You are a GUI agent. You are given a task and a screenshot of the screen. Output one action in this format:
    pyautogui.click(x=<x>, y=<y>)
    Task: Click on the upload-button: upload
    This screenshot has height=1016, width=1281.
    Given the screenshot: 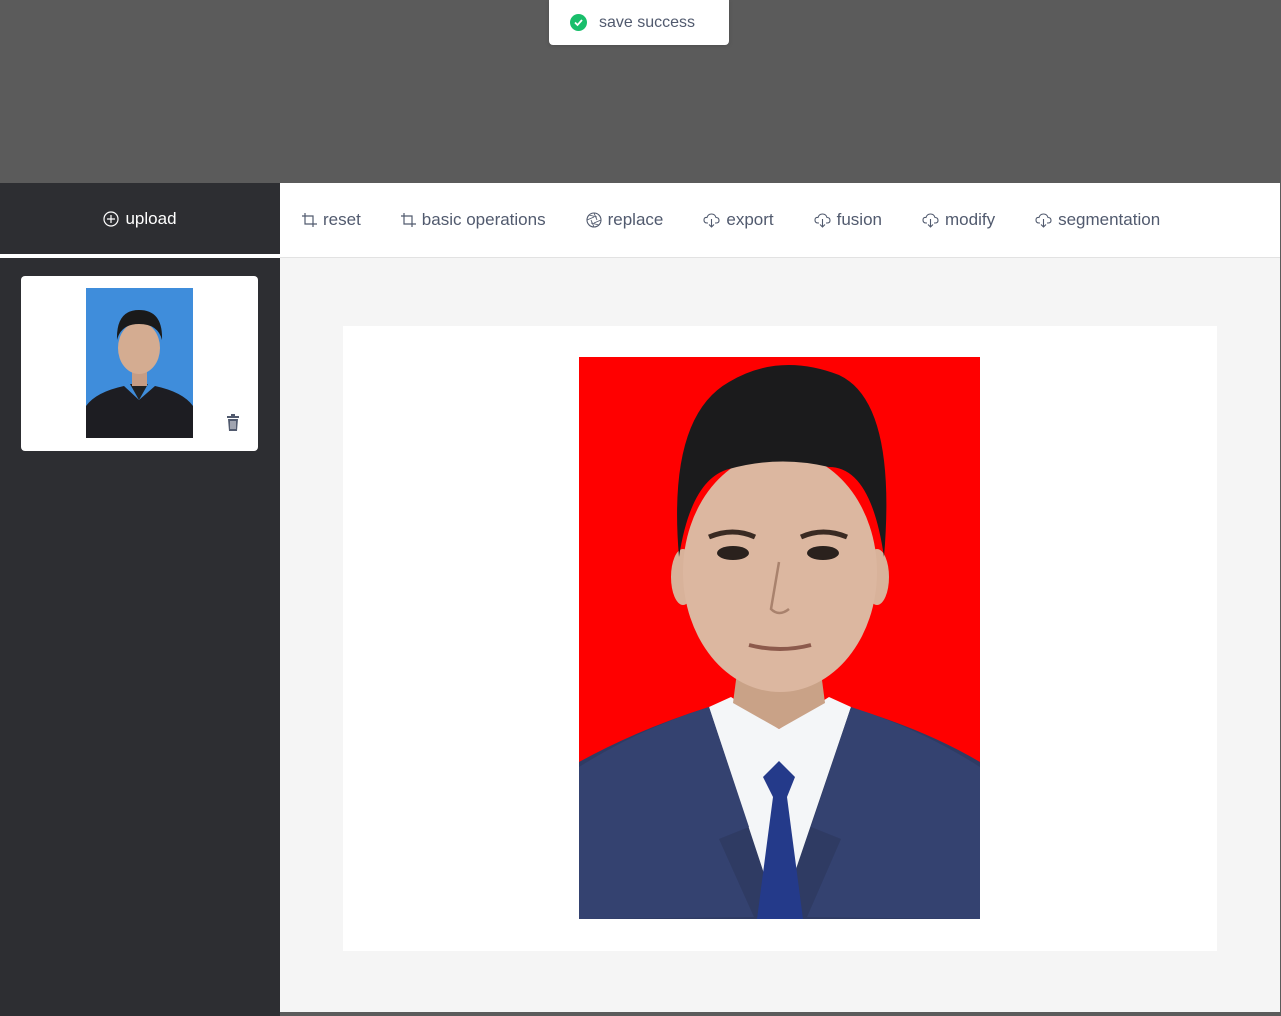 What is the action you would take?
    pyautogui.click(x=140, y=220)
    